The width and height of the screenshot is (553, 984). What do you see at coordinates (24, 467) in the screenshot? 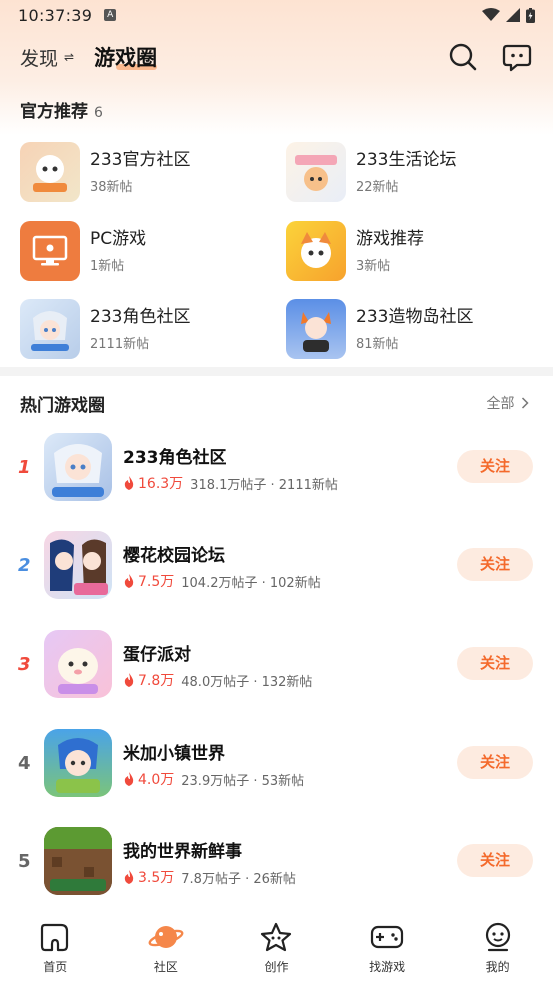
I see `rank-number: 1` at bounding box center [24, 467].